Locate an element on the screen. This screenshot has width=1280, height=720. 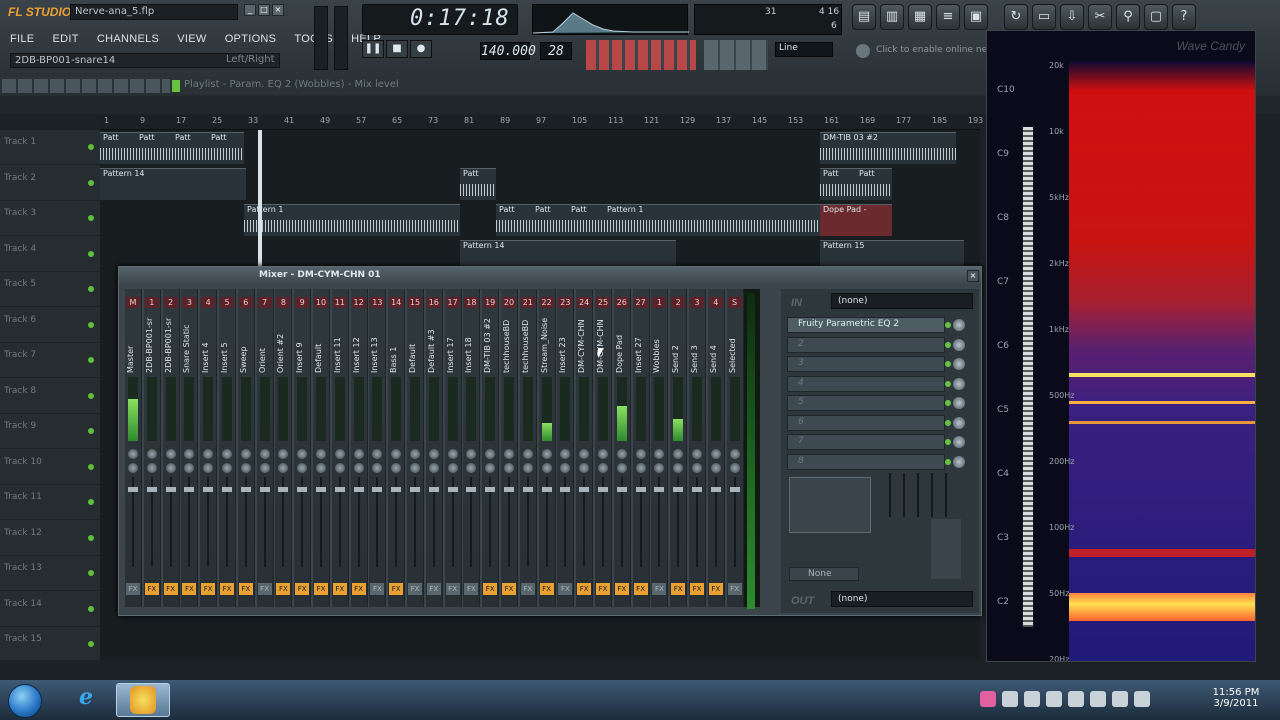
effect-slot: 8 is located at coordinates (866, 461).